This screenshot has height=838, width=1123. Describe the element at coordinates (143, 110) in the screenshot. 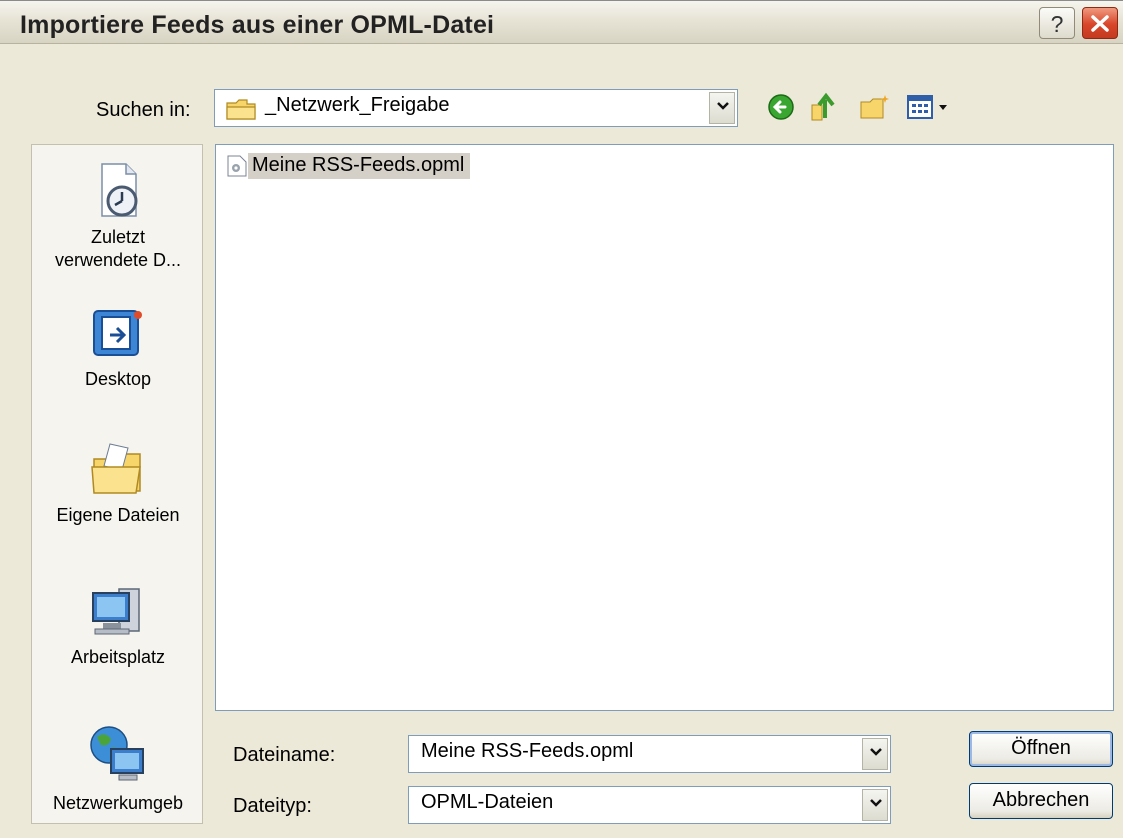

I see `lookin-label: Suchen in:` at that location.